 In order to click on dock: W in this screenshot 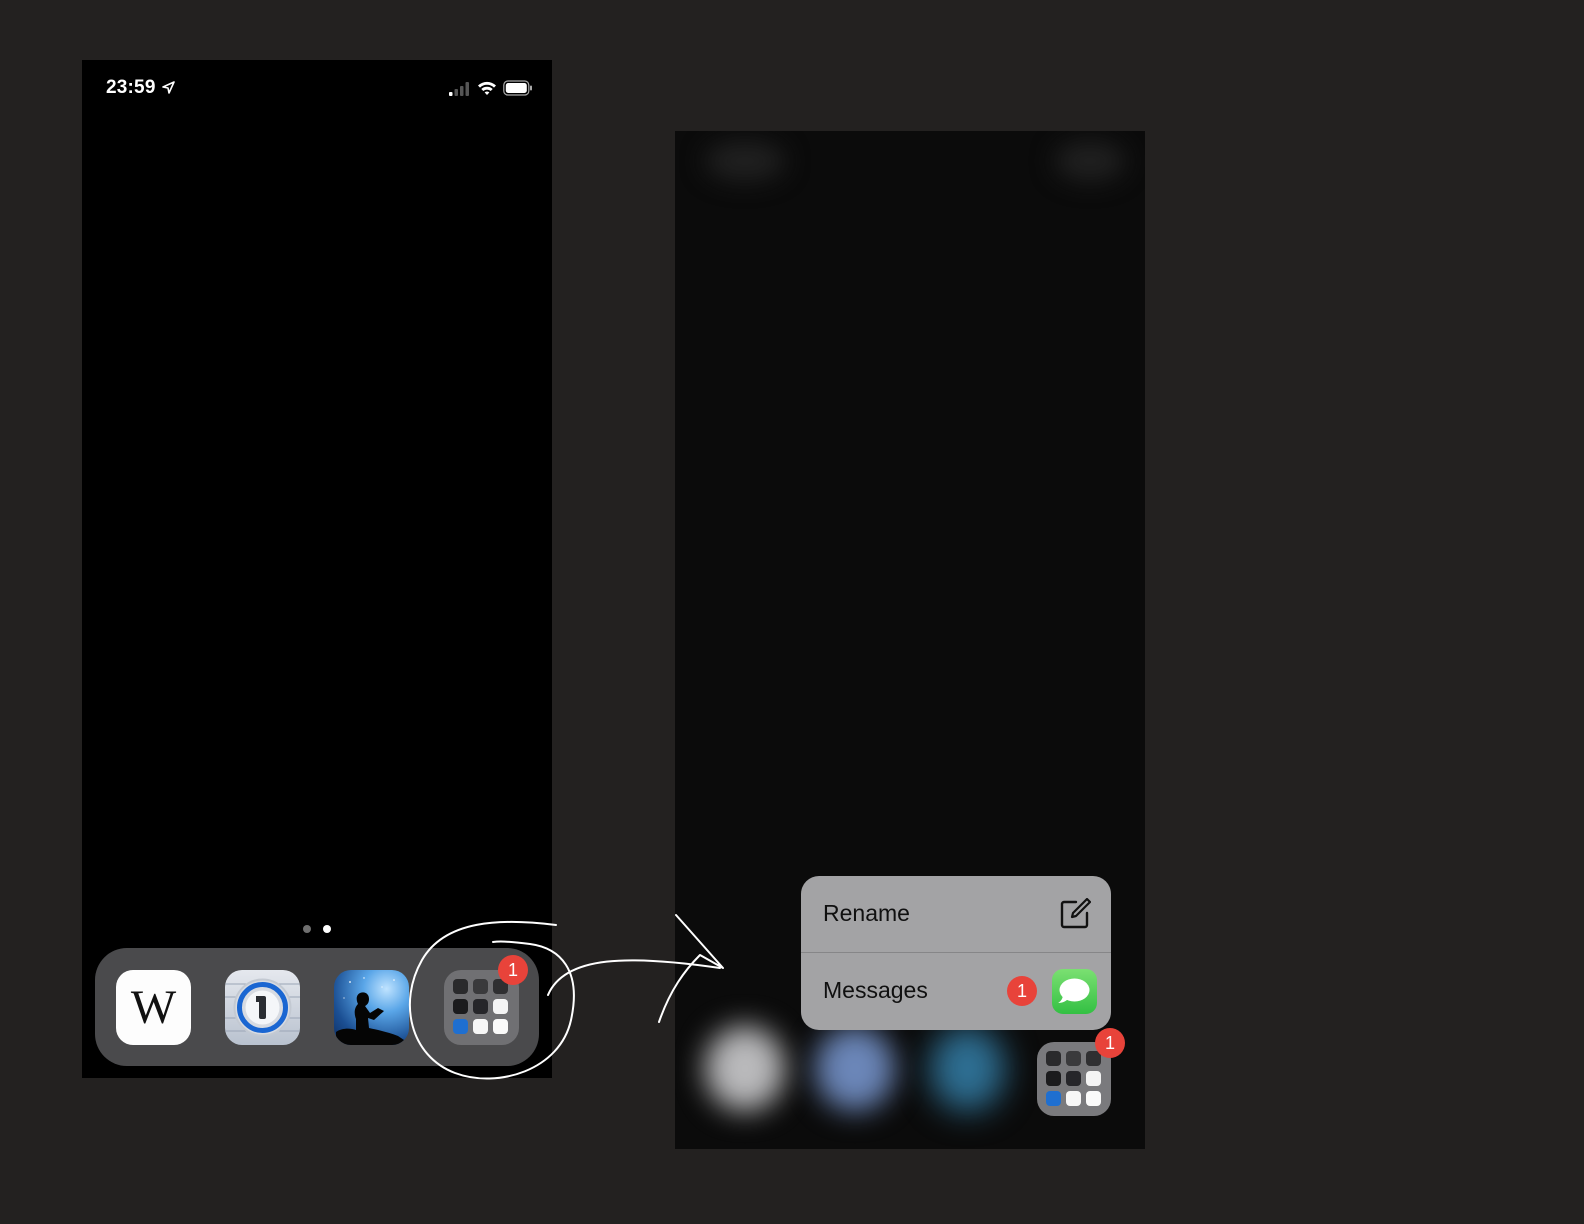, I will do `click(317, 1007)`.